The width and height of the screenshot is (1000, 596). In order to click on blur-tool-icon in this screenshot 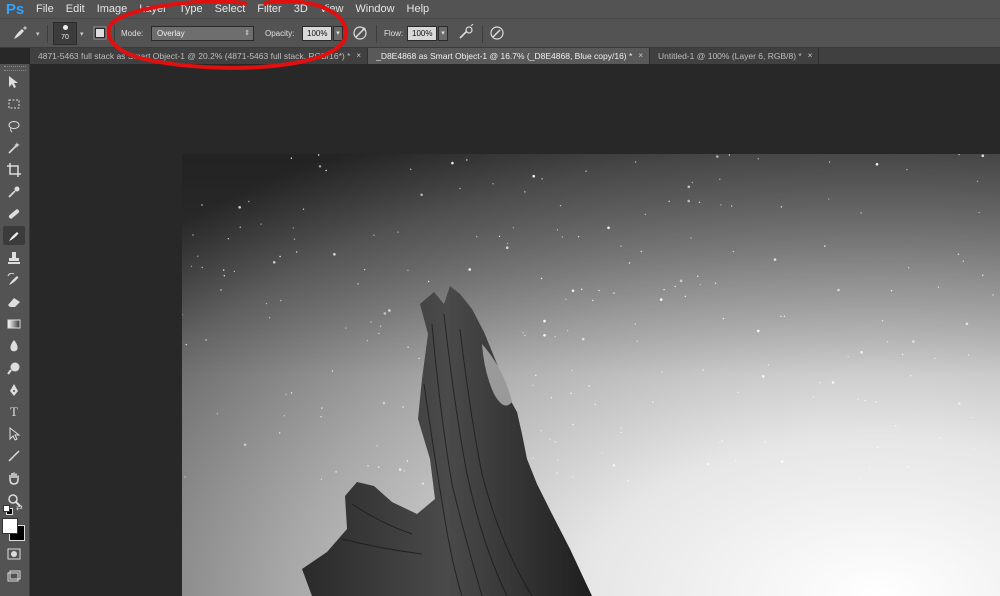, I will do `click(14, 345)`.